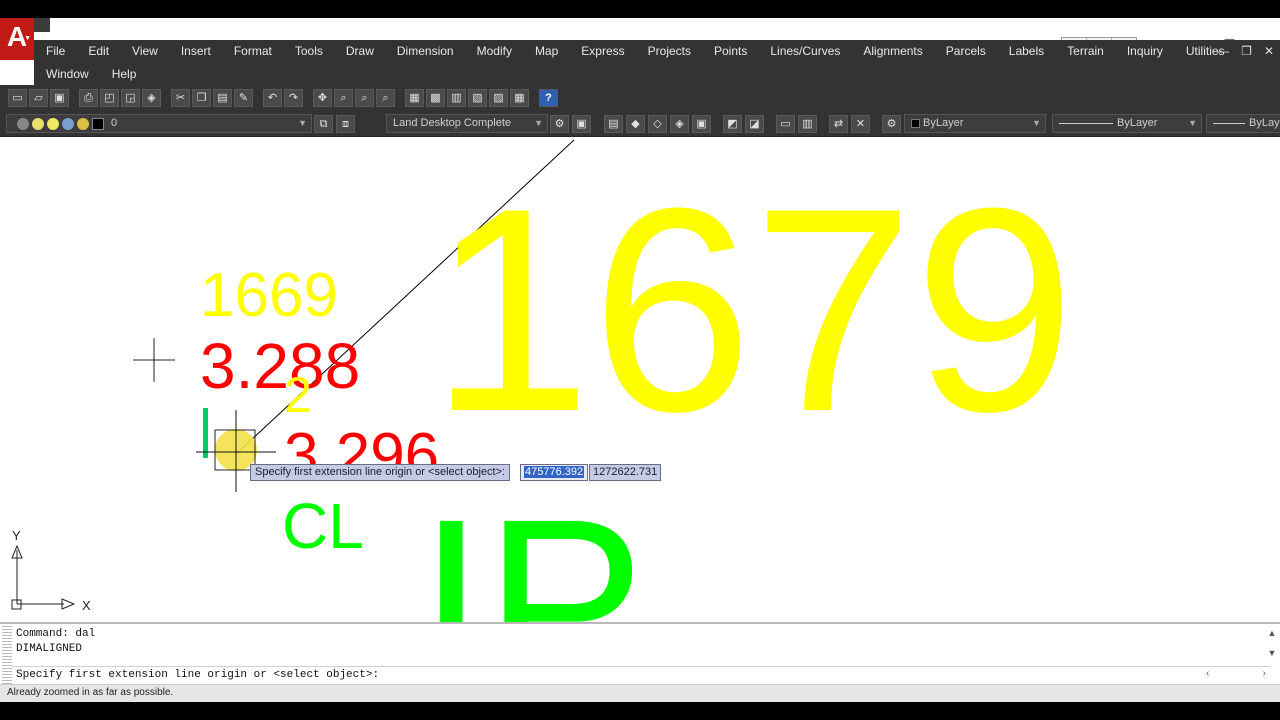 This screenshot has height=720, width=1280. I want to click on help-icon: ?, so click(548, 98).